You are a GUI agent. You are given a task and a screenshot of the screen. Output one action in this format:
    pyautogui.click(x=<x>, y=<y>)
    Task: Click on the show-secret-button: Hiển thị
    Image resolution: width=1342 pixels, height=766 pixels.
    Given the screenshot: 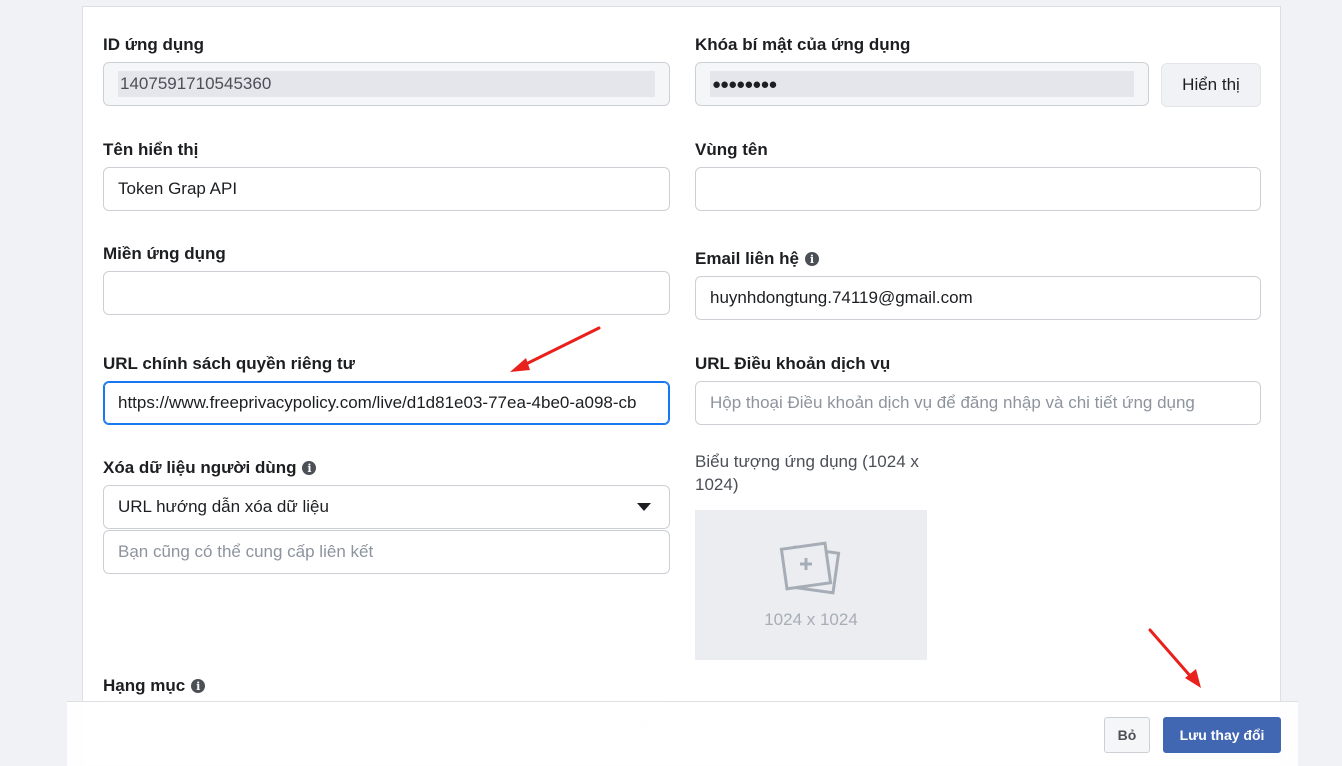 What is the action you would take?
    pyautogui.click(x=1211, y=85)
    